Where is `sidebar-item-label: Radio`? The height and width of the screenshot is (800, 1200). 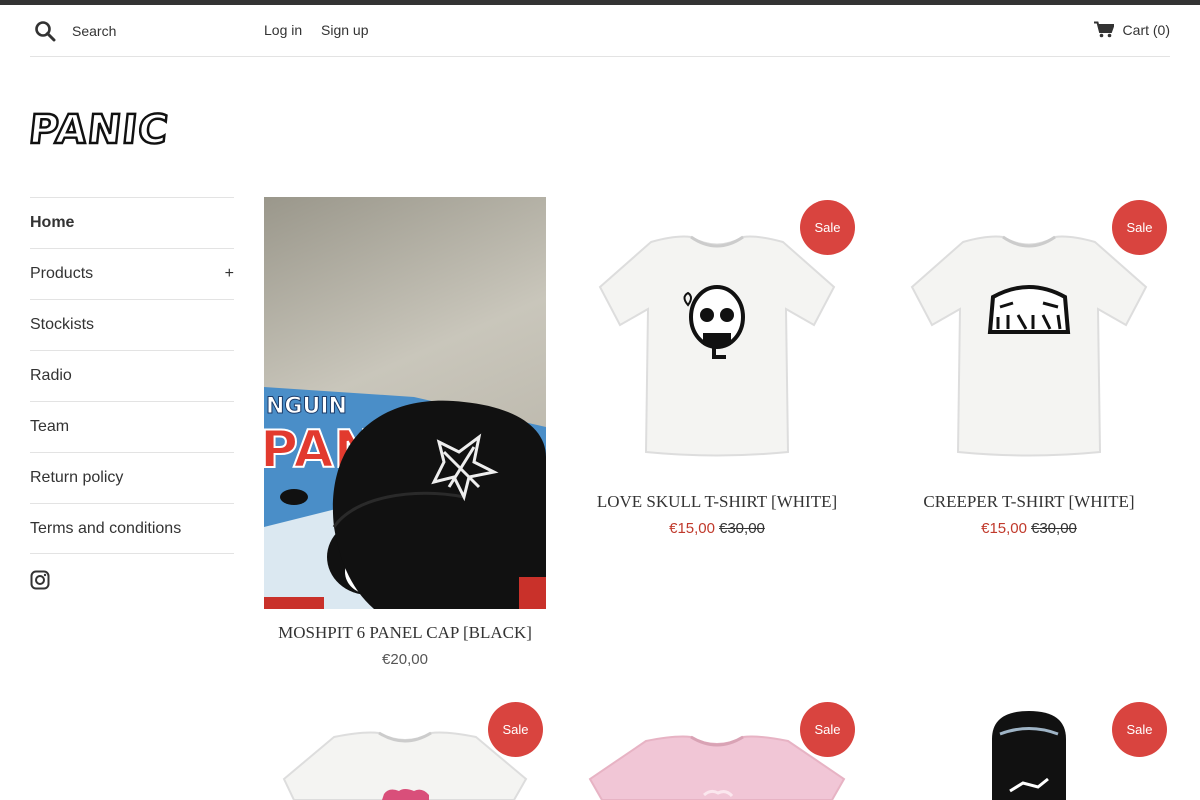 sidebar-item-label: Radio is located at coordinates (51, 375).